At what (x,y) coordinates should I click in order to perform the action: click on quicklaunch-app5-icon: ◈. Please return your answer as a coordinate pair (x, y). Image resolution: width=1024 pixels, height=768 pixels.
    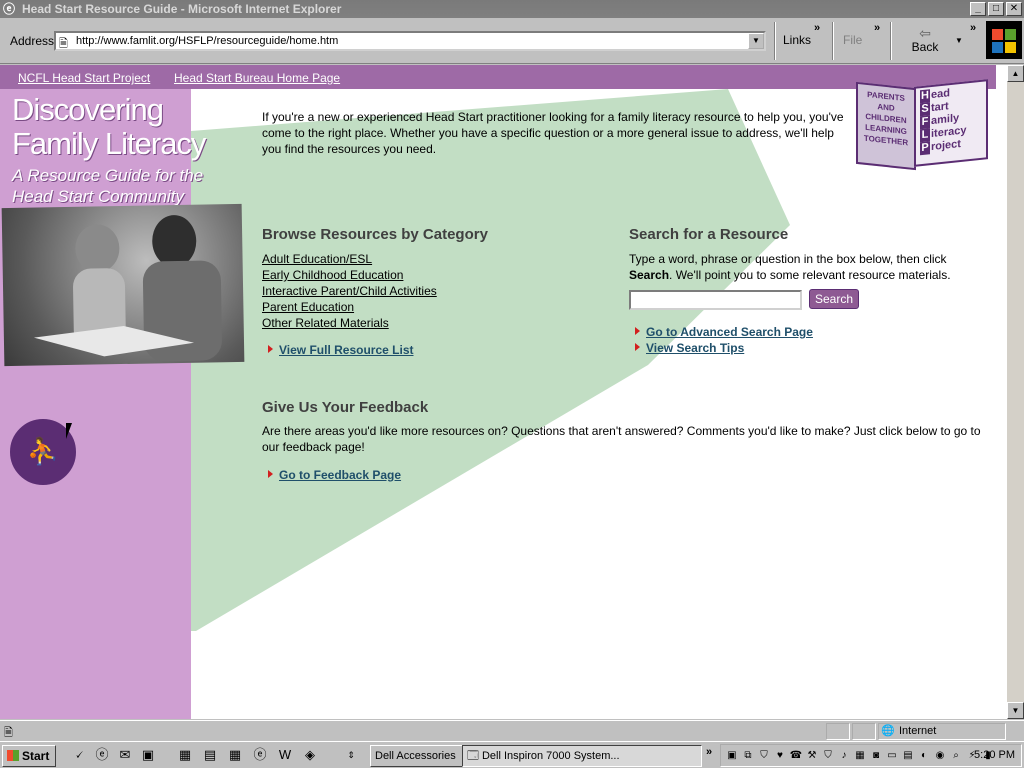
    Looking at the image, I should click on (310, 755).